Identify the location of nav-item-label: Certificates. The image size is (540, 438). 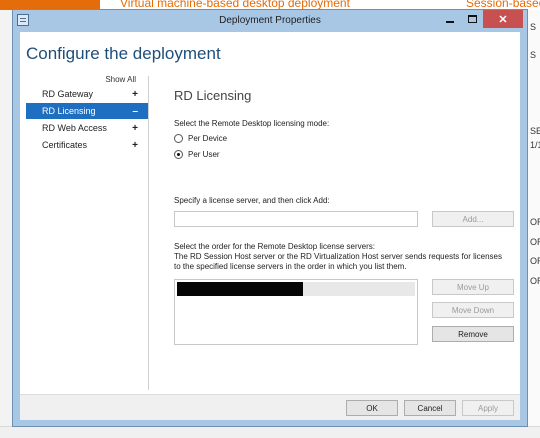
(65, 145).